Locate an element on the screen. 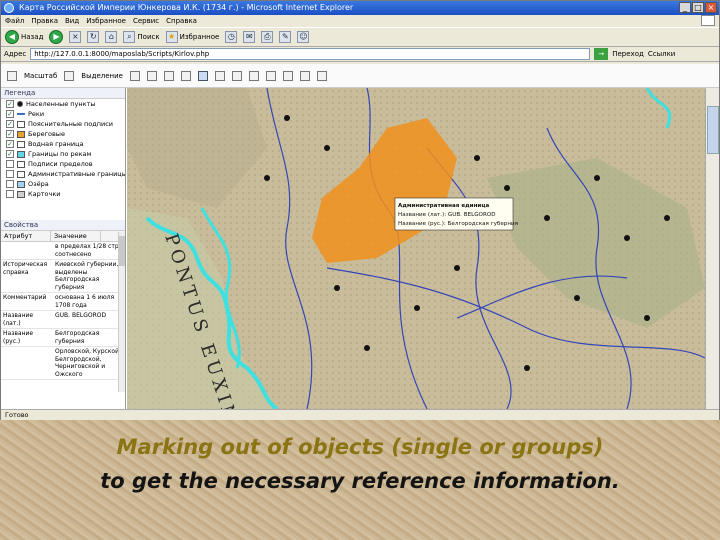  legend-label: Береговые is located at coordinates (46, 134).